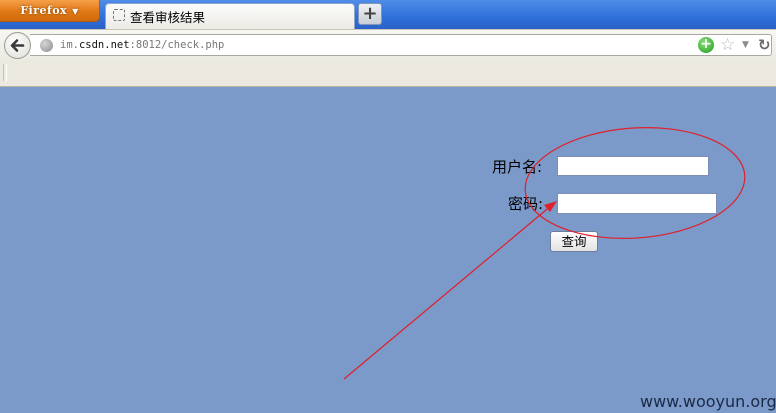 Image resolution: width=776 pixels, height=413 pixels. I want to click on blank-page-icon, so click(119, 15).